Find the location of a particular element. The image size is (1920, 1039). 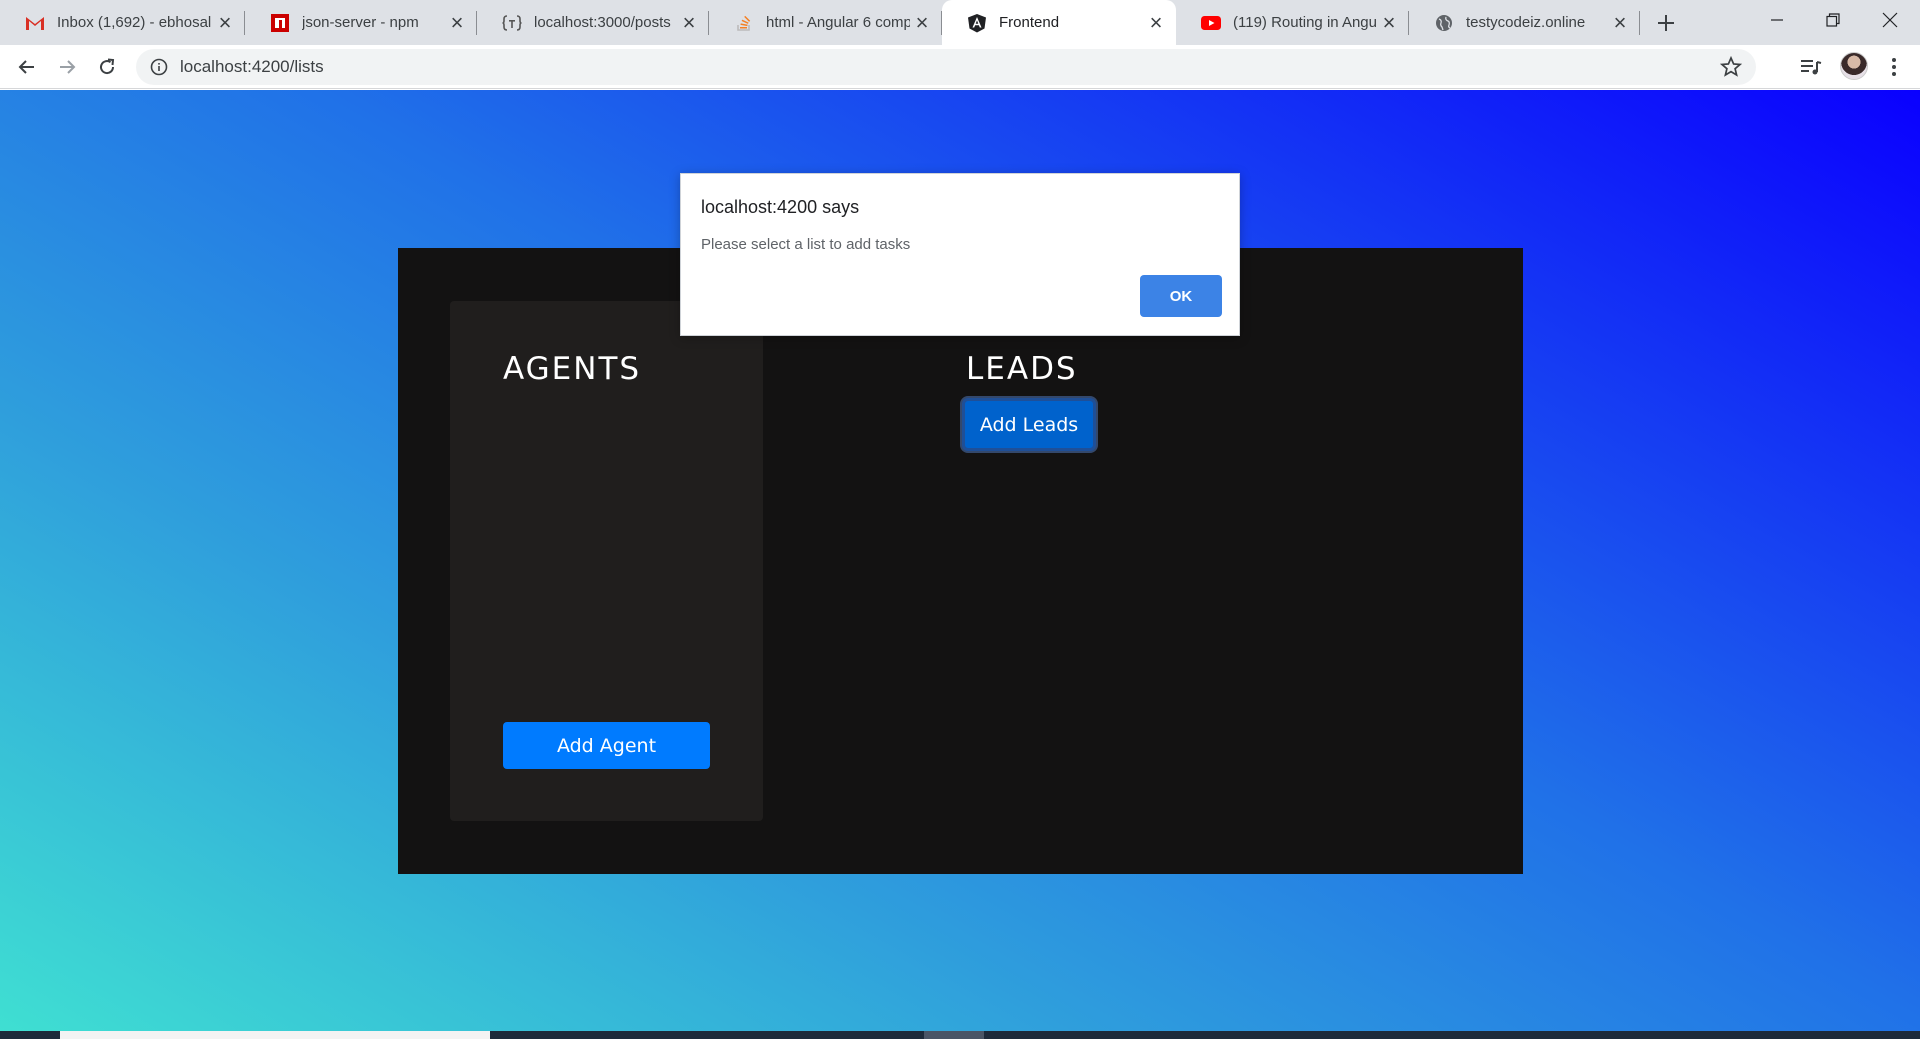

taskbar-search is located at coordinates (275, 1035).